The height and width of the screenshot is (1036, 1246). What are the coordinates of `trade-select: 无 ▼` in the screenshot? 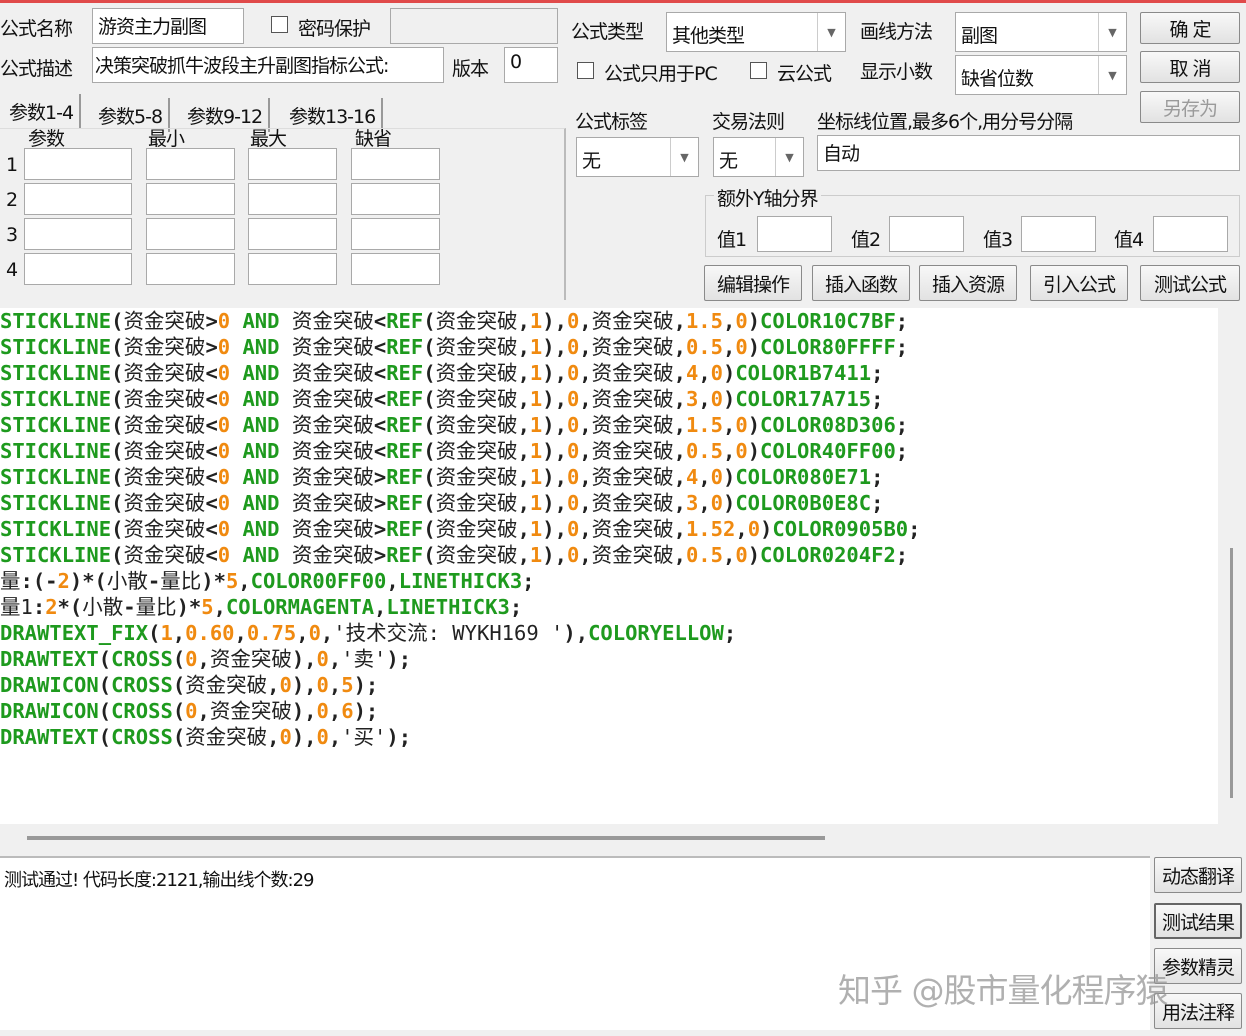 It's located at (758, 157).